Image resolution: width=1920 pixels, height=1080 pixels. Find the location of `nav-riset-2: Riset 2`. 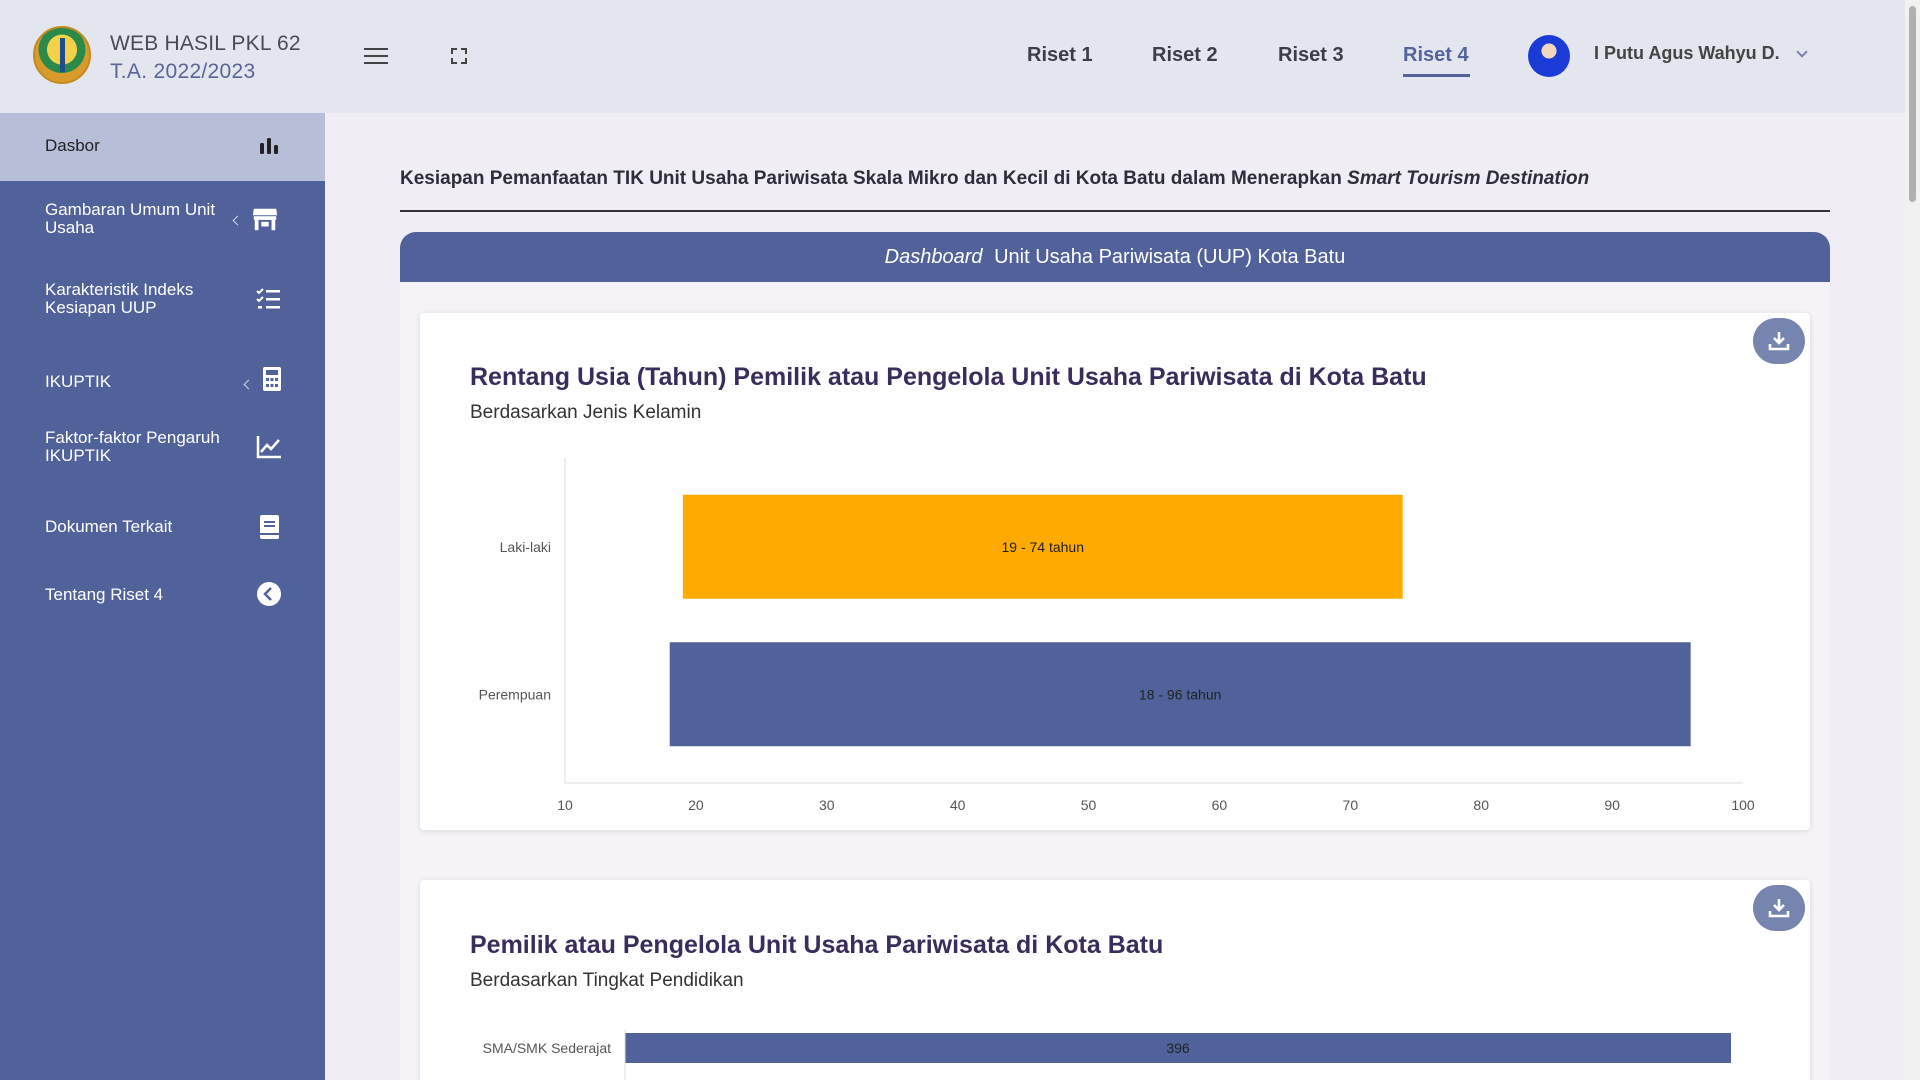

nav-riset-2: Riset 2 is located at coordinates (1185, 55).